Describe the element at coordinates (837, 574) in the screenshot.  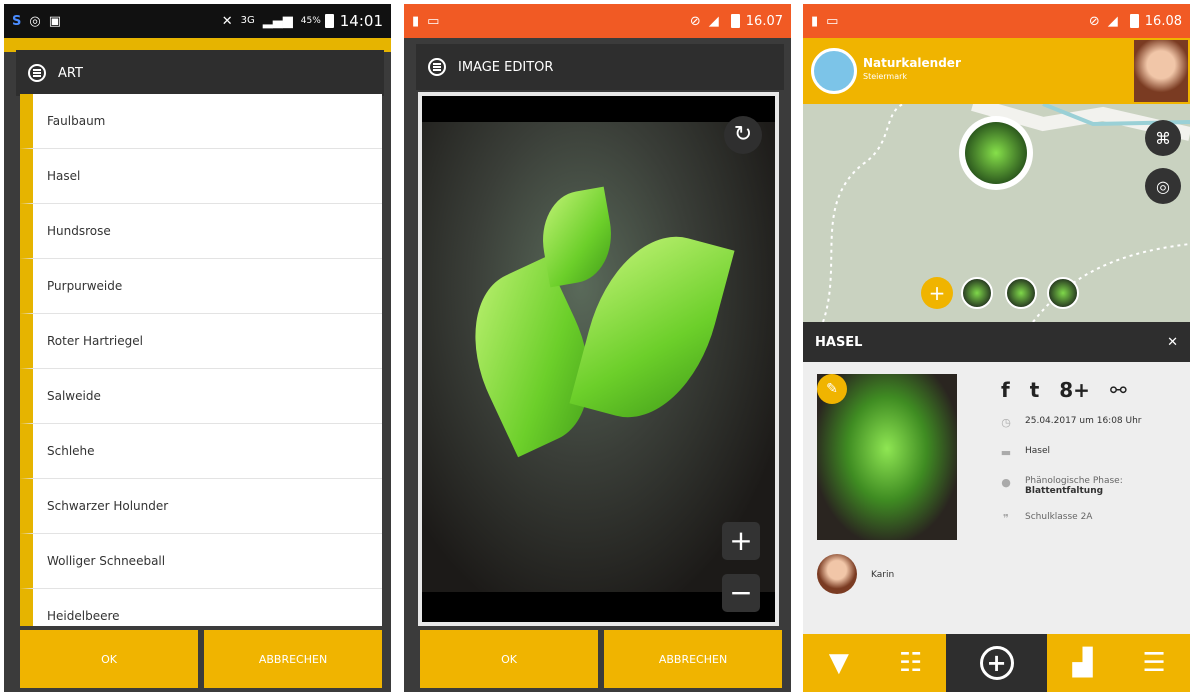
I see `avatar` at that location.